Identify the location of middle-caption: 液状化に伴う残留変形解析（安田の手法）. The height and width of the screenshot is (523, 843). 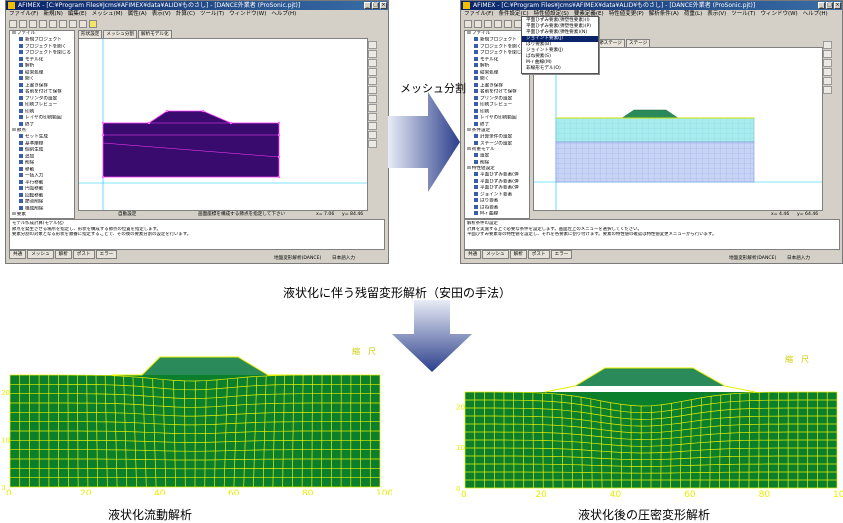
(397, 293).